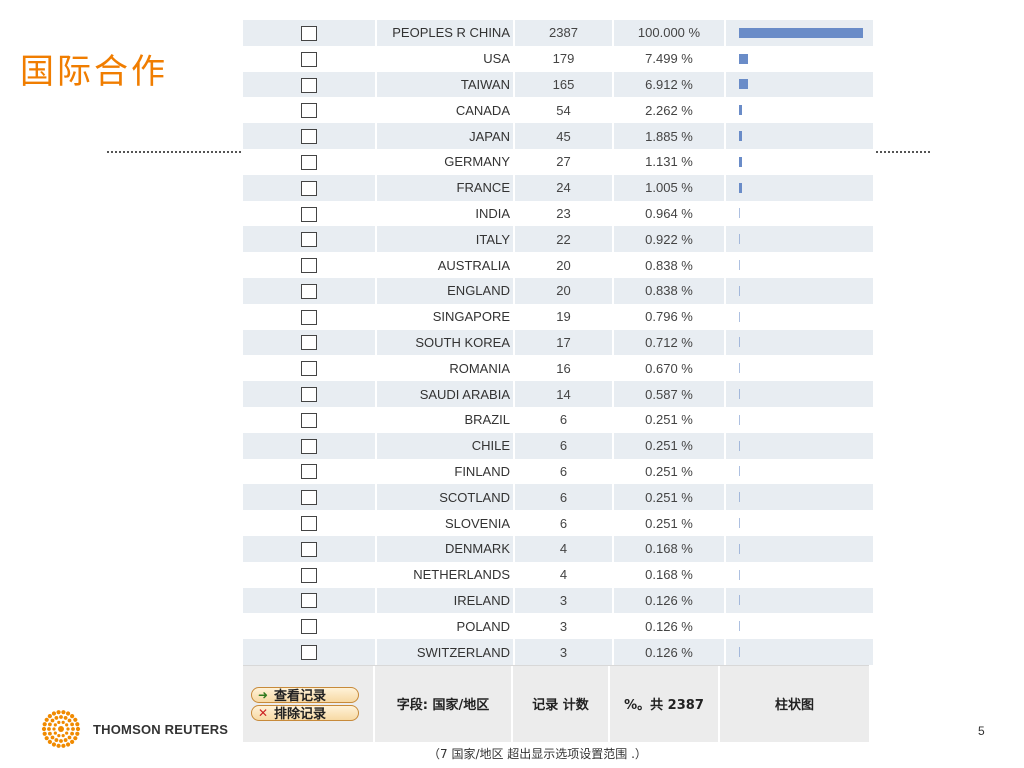  I want to click on record-count: 4, so click(564, 548).